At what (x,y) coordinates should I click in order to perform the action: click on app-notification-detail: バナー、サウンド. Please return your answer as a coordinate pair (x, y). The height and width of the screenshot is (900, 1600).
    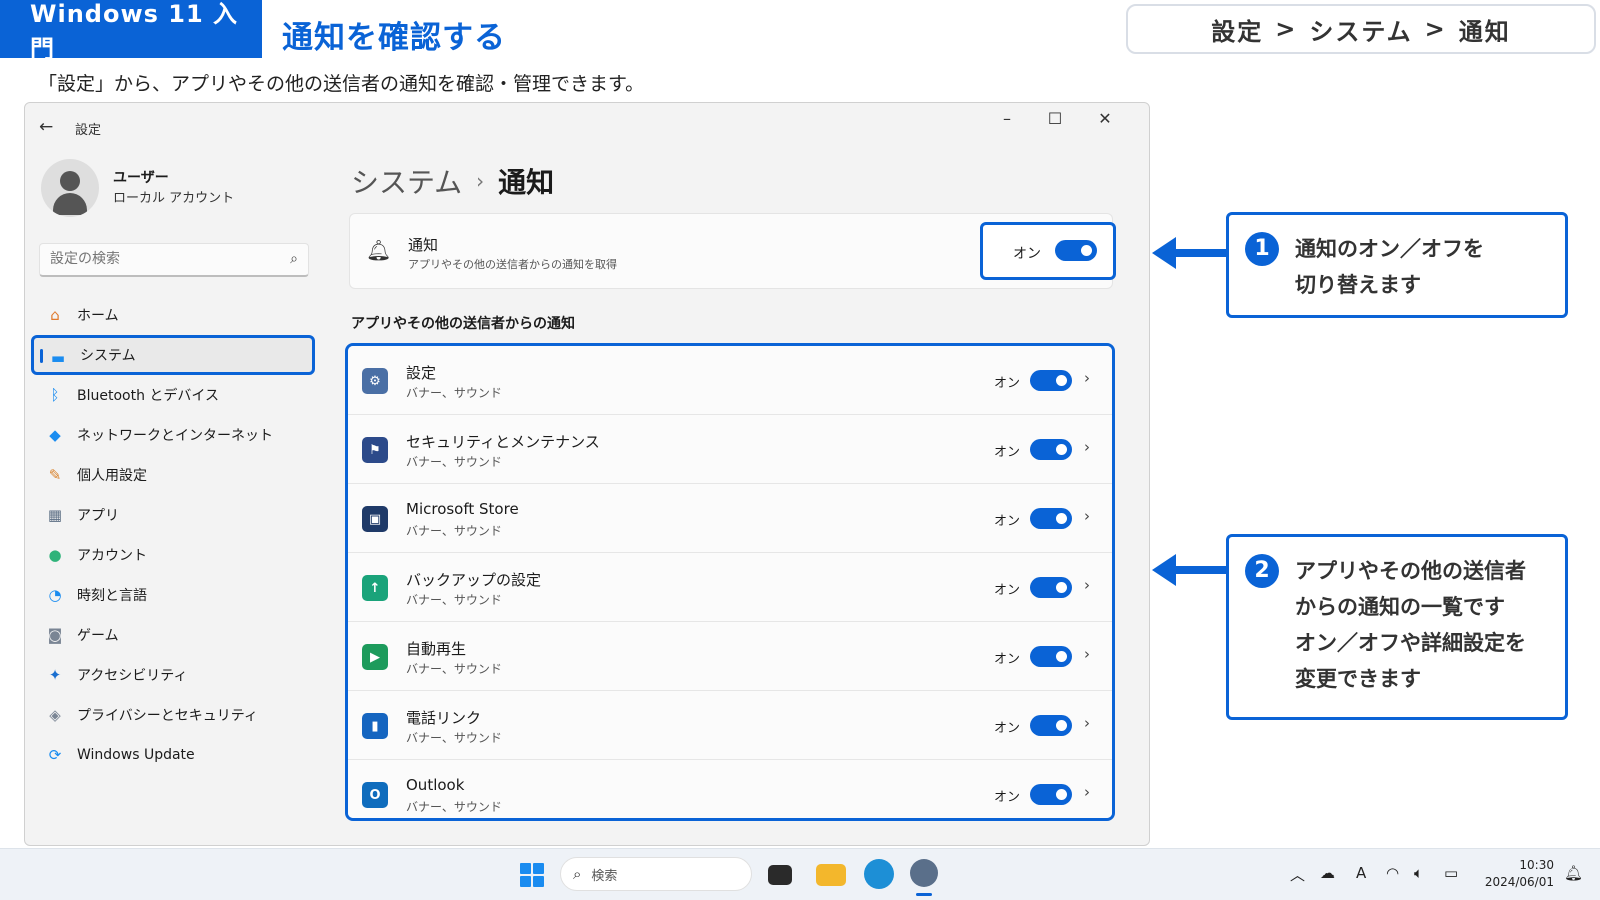
    Looking at the image, I should click on (454, 393).